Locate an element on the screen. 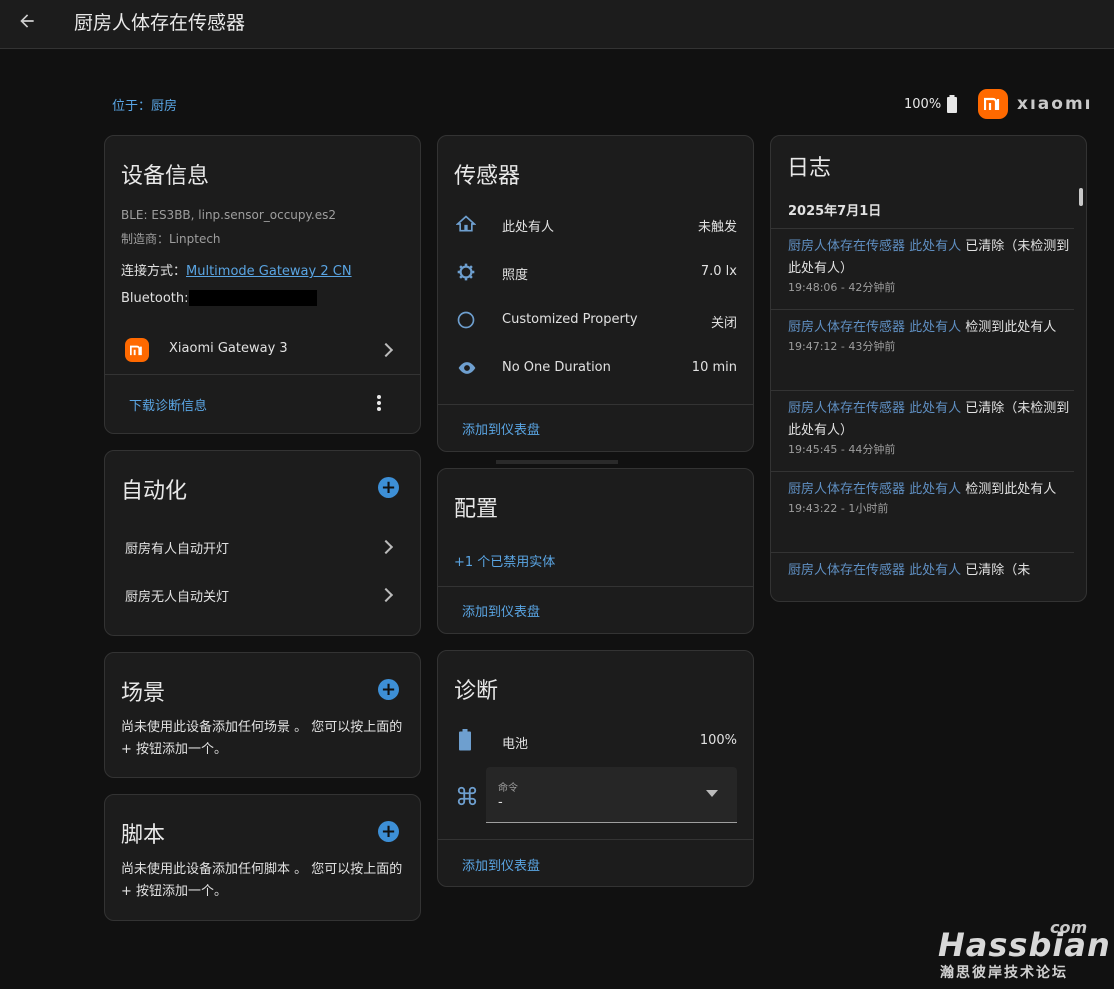 The image size is (1114, 989). redacted-bluetooth-address is located at coordinates (252, 298).